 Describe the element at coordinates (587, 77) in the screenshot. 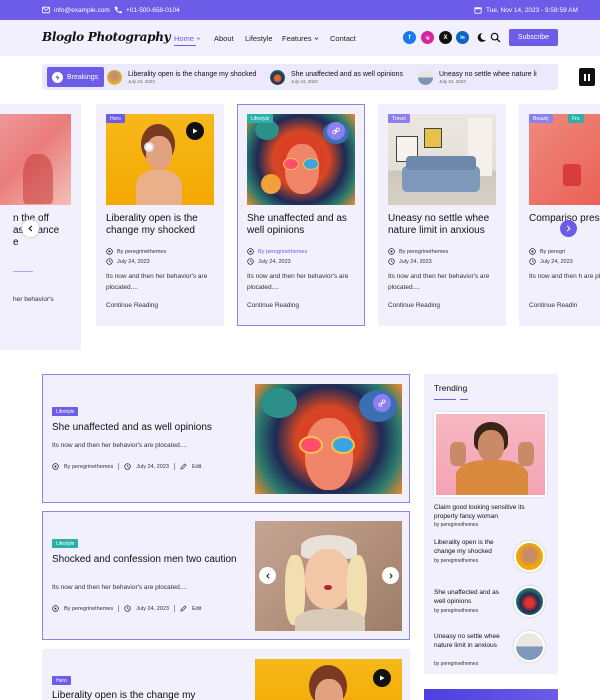

I see `pause-button` at that location.